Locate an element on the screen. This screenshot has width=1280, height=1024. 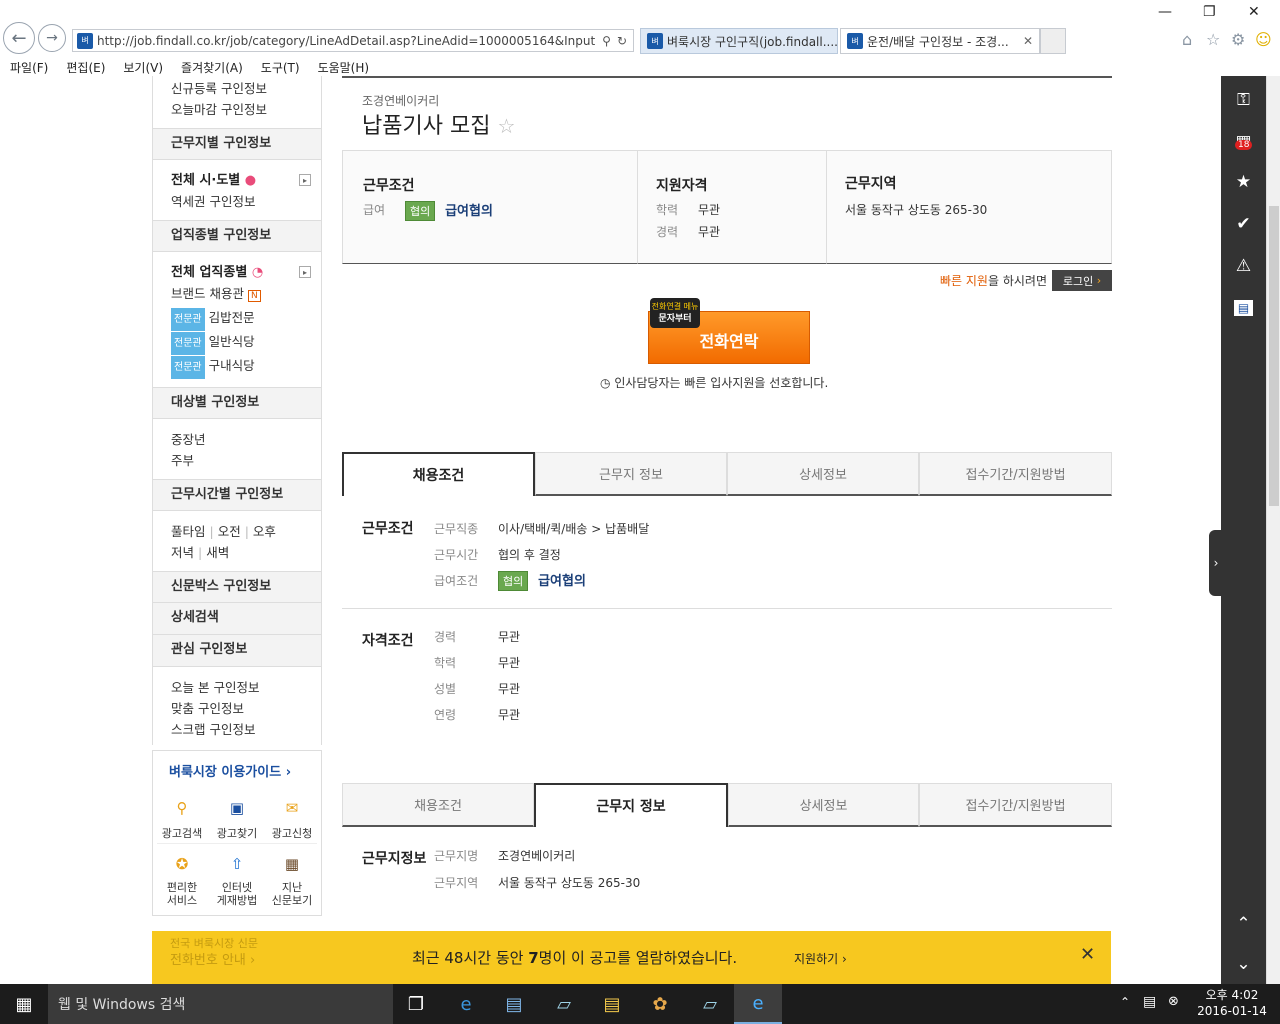
taskbar-search-box: 웹 및 Windows 검색 is located at coordinates (220, 1004).